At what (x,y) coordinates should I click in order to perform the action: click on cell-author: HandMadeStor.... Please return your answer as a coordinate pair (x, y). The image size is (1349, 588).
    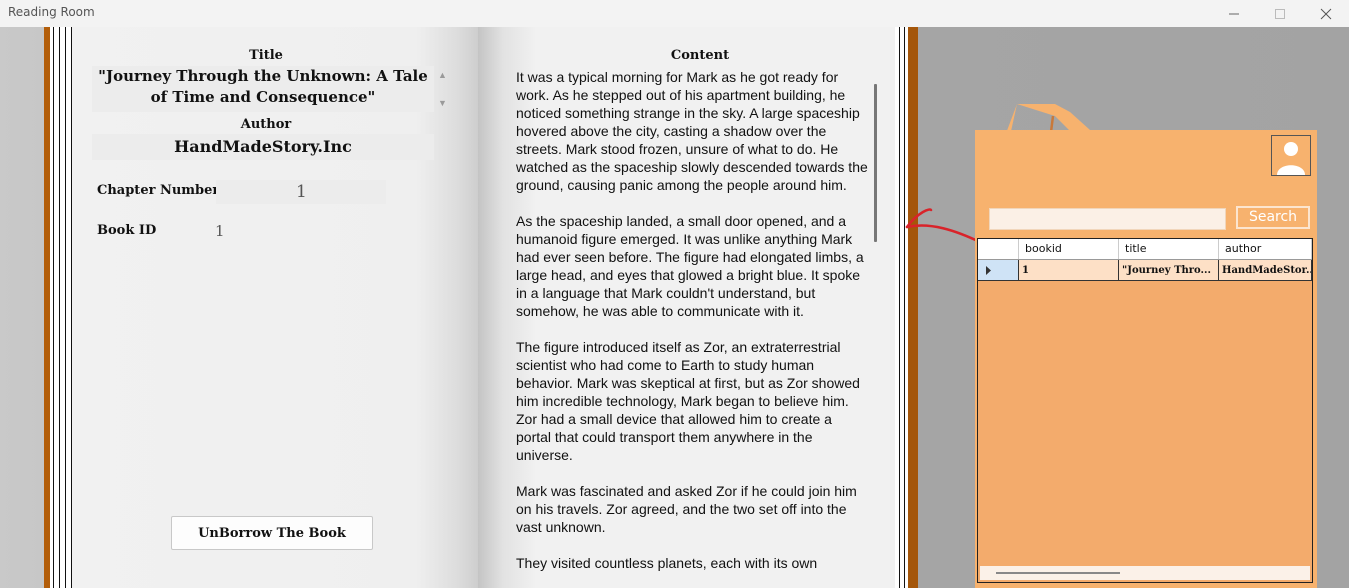
    Looking at the image, I should click on (1265, 270).